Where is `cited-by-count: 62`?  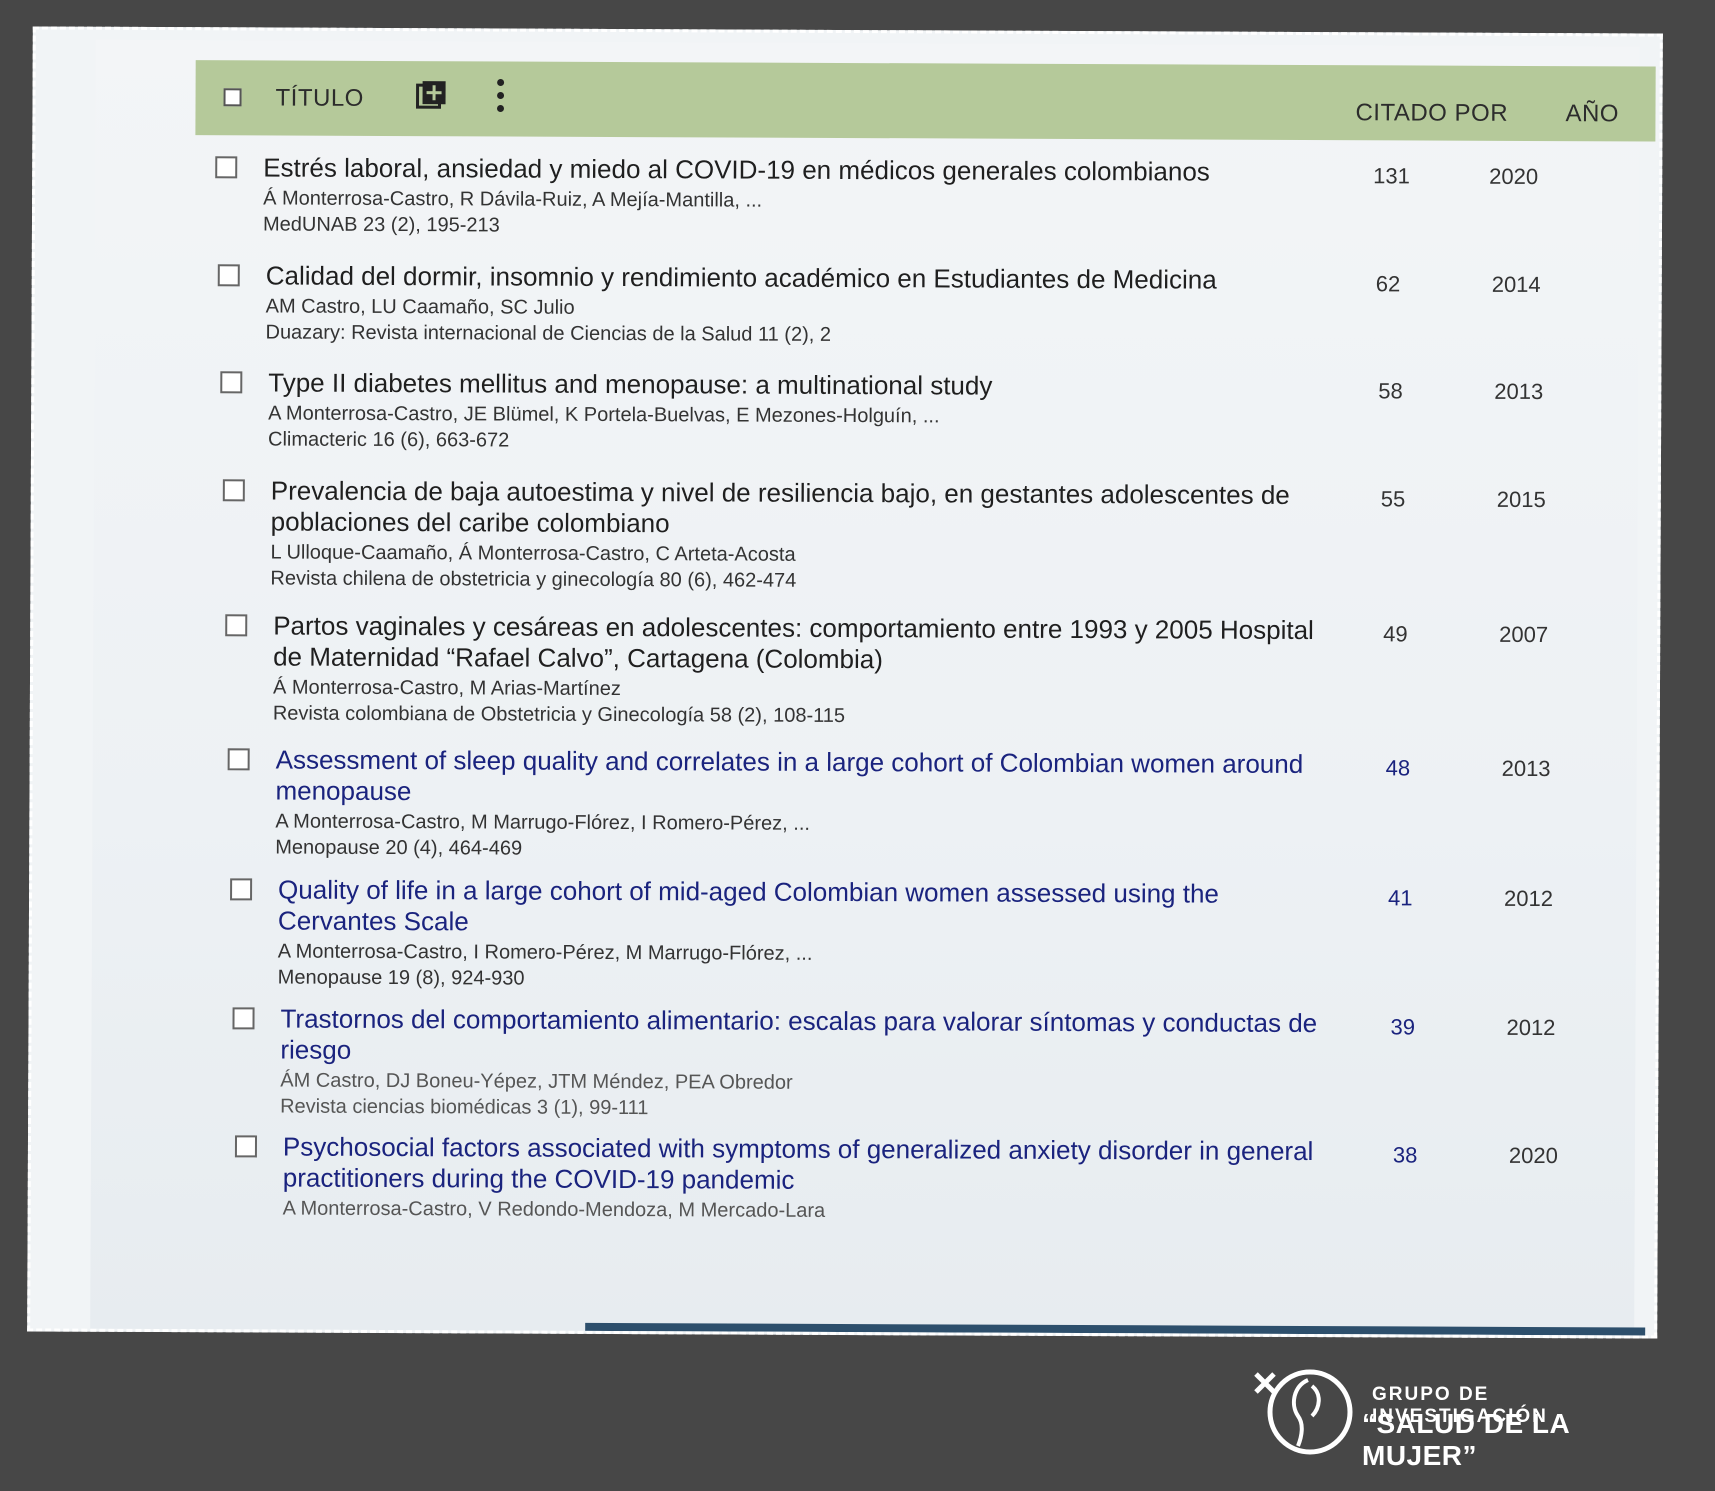 cited-by-count: 62 is located at coordinates (1388, 284).